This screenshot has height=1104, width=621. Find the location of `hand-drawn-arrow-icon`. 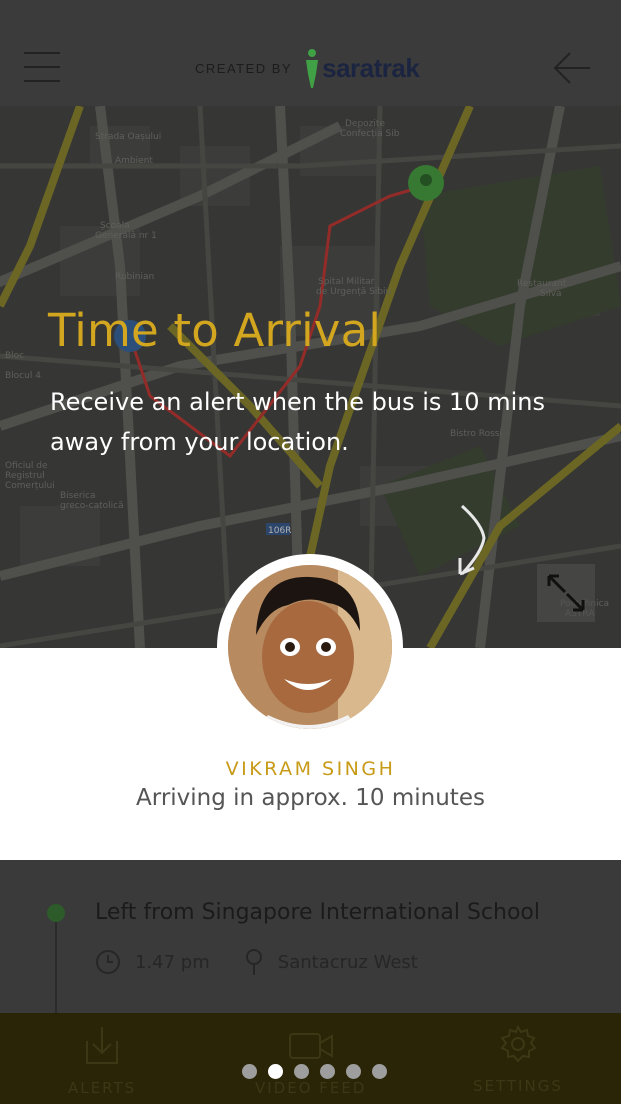

hand-drawn-arrow-icon is located at coordinates (472, 540).